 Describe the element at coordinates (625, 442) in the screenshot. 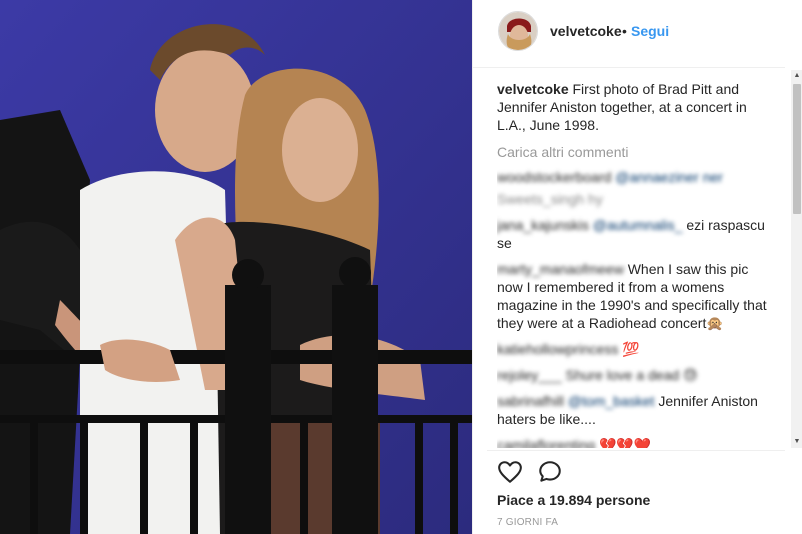

I see `comment-text: 💔💔❤️` at that location.